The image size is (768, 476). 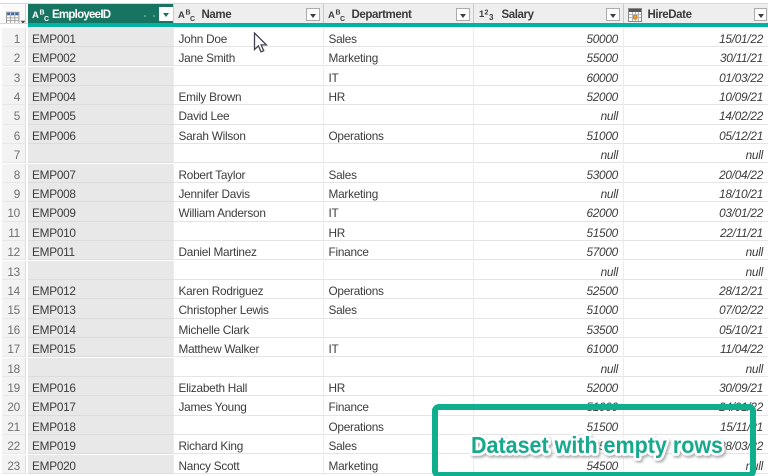 What do you see at coordinates (491, 17) in the screenshot?
I see `svg-text: 3` at bounding box center [491, 17].